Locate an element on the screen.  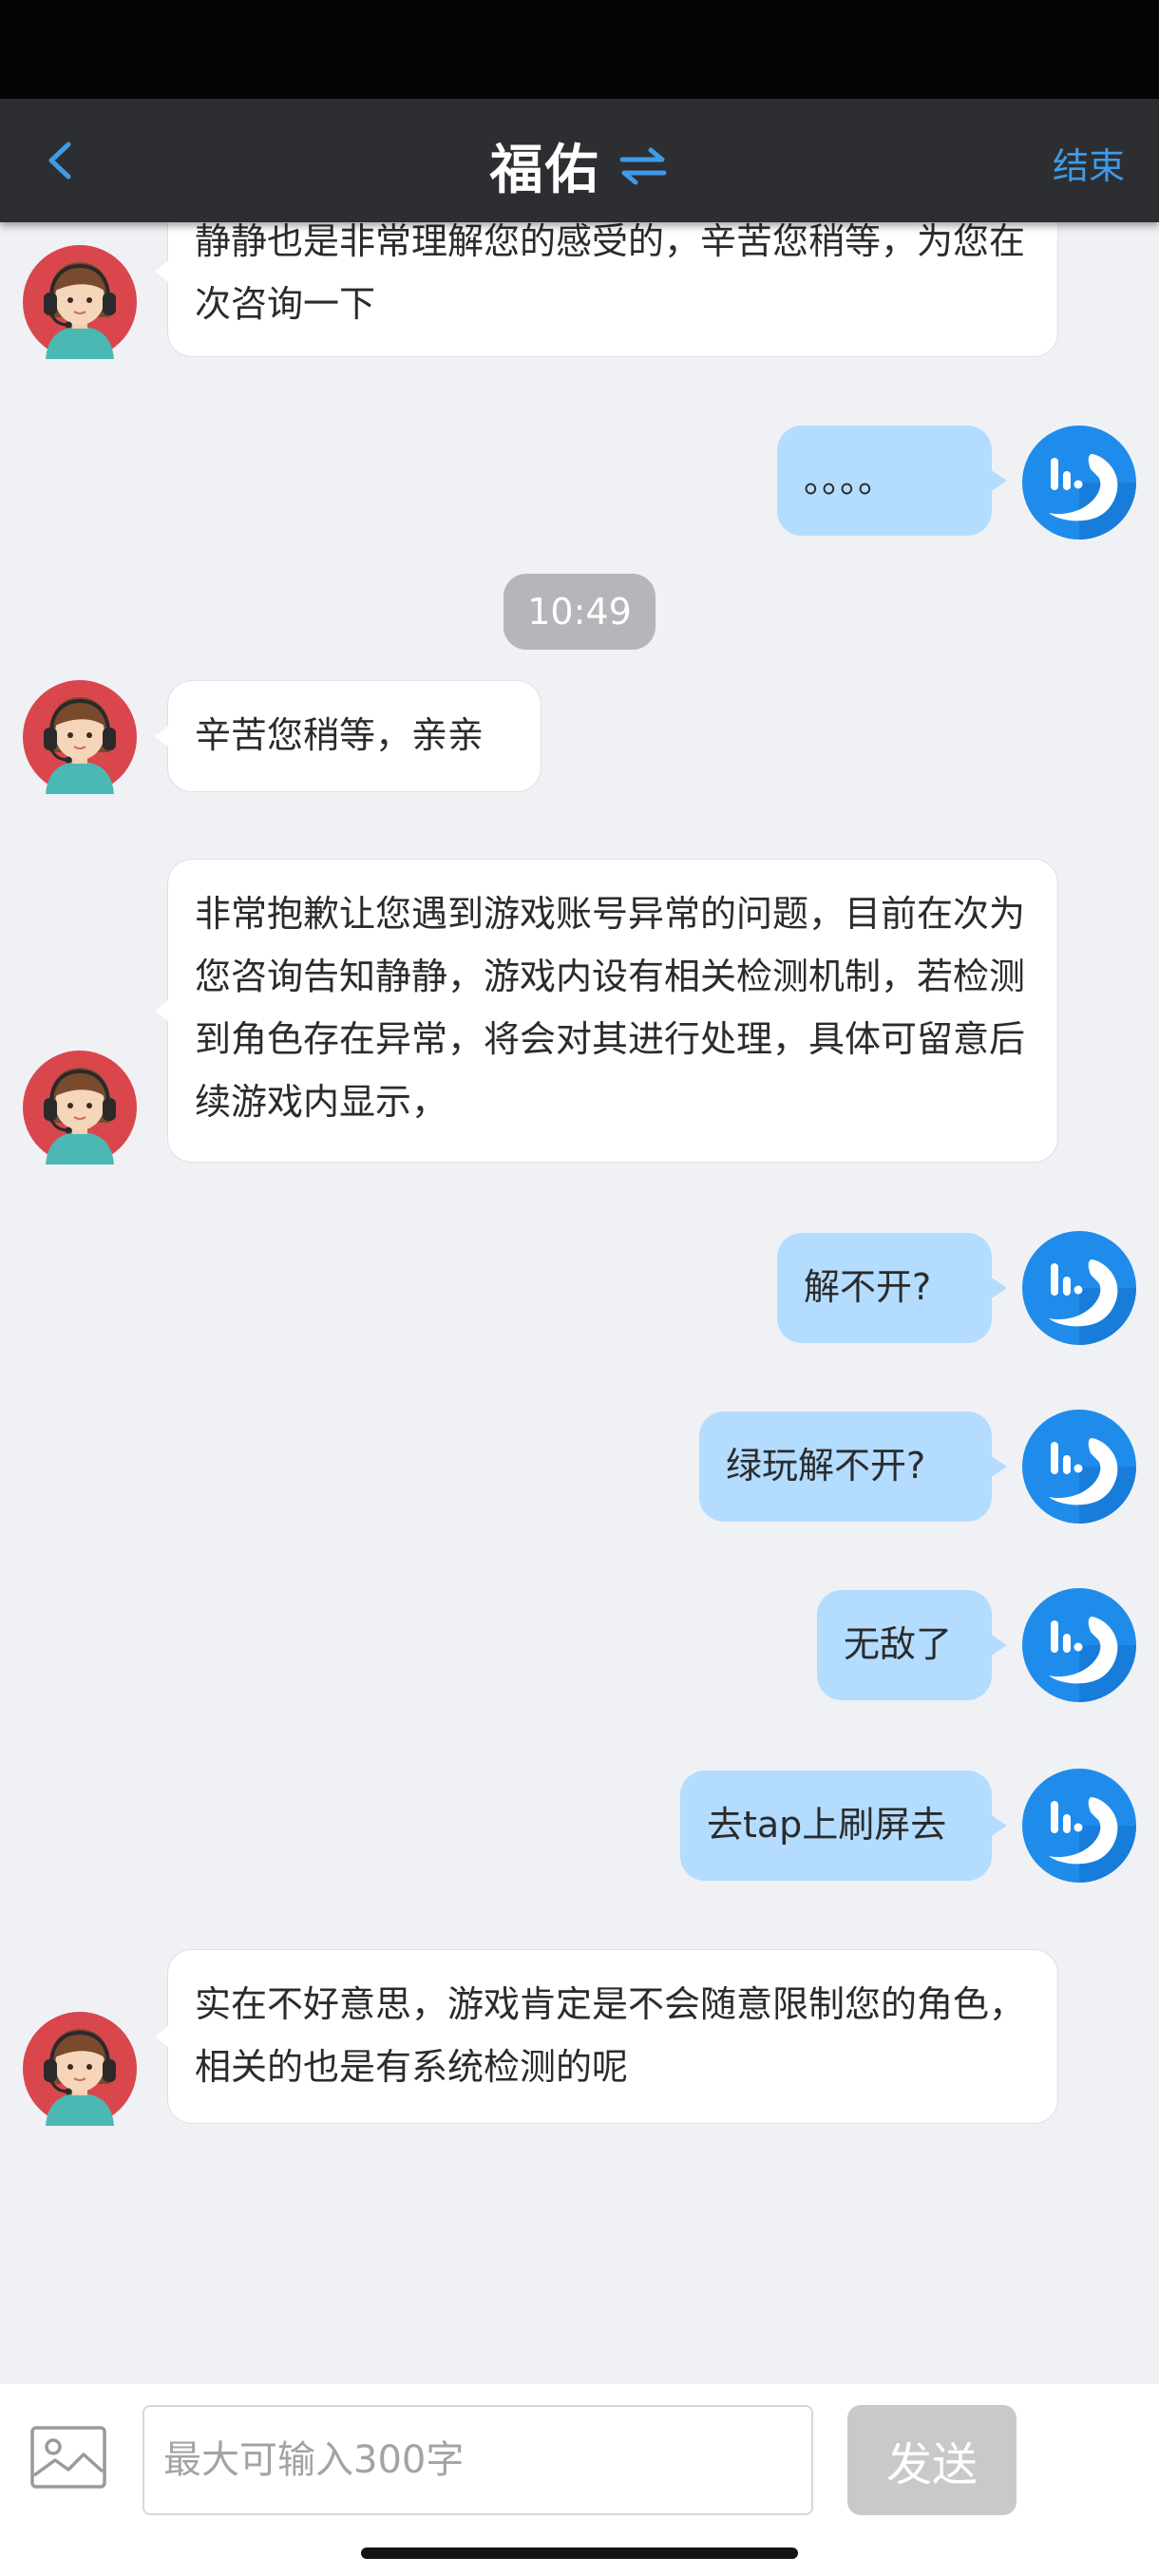
status-bar is located at coordinates (579, 49).